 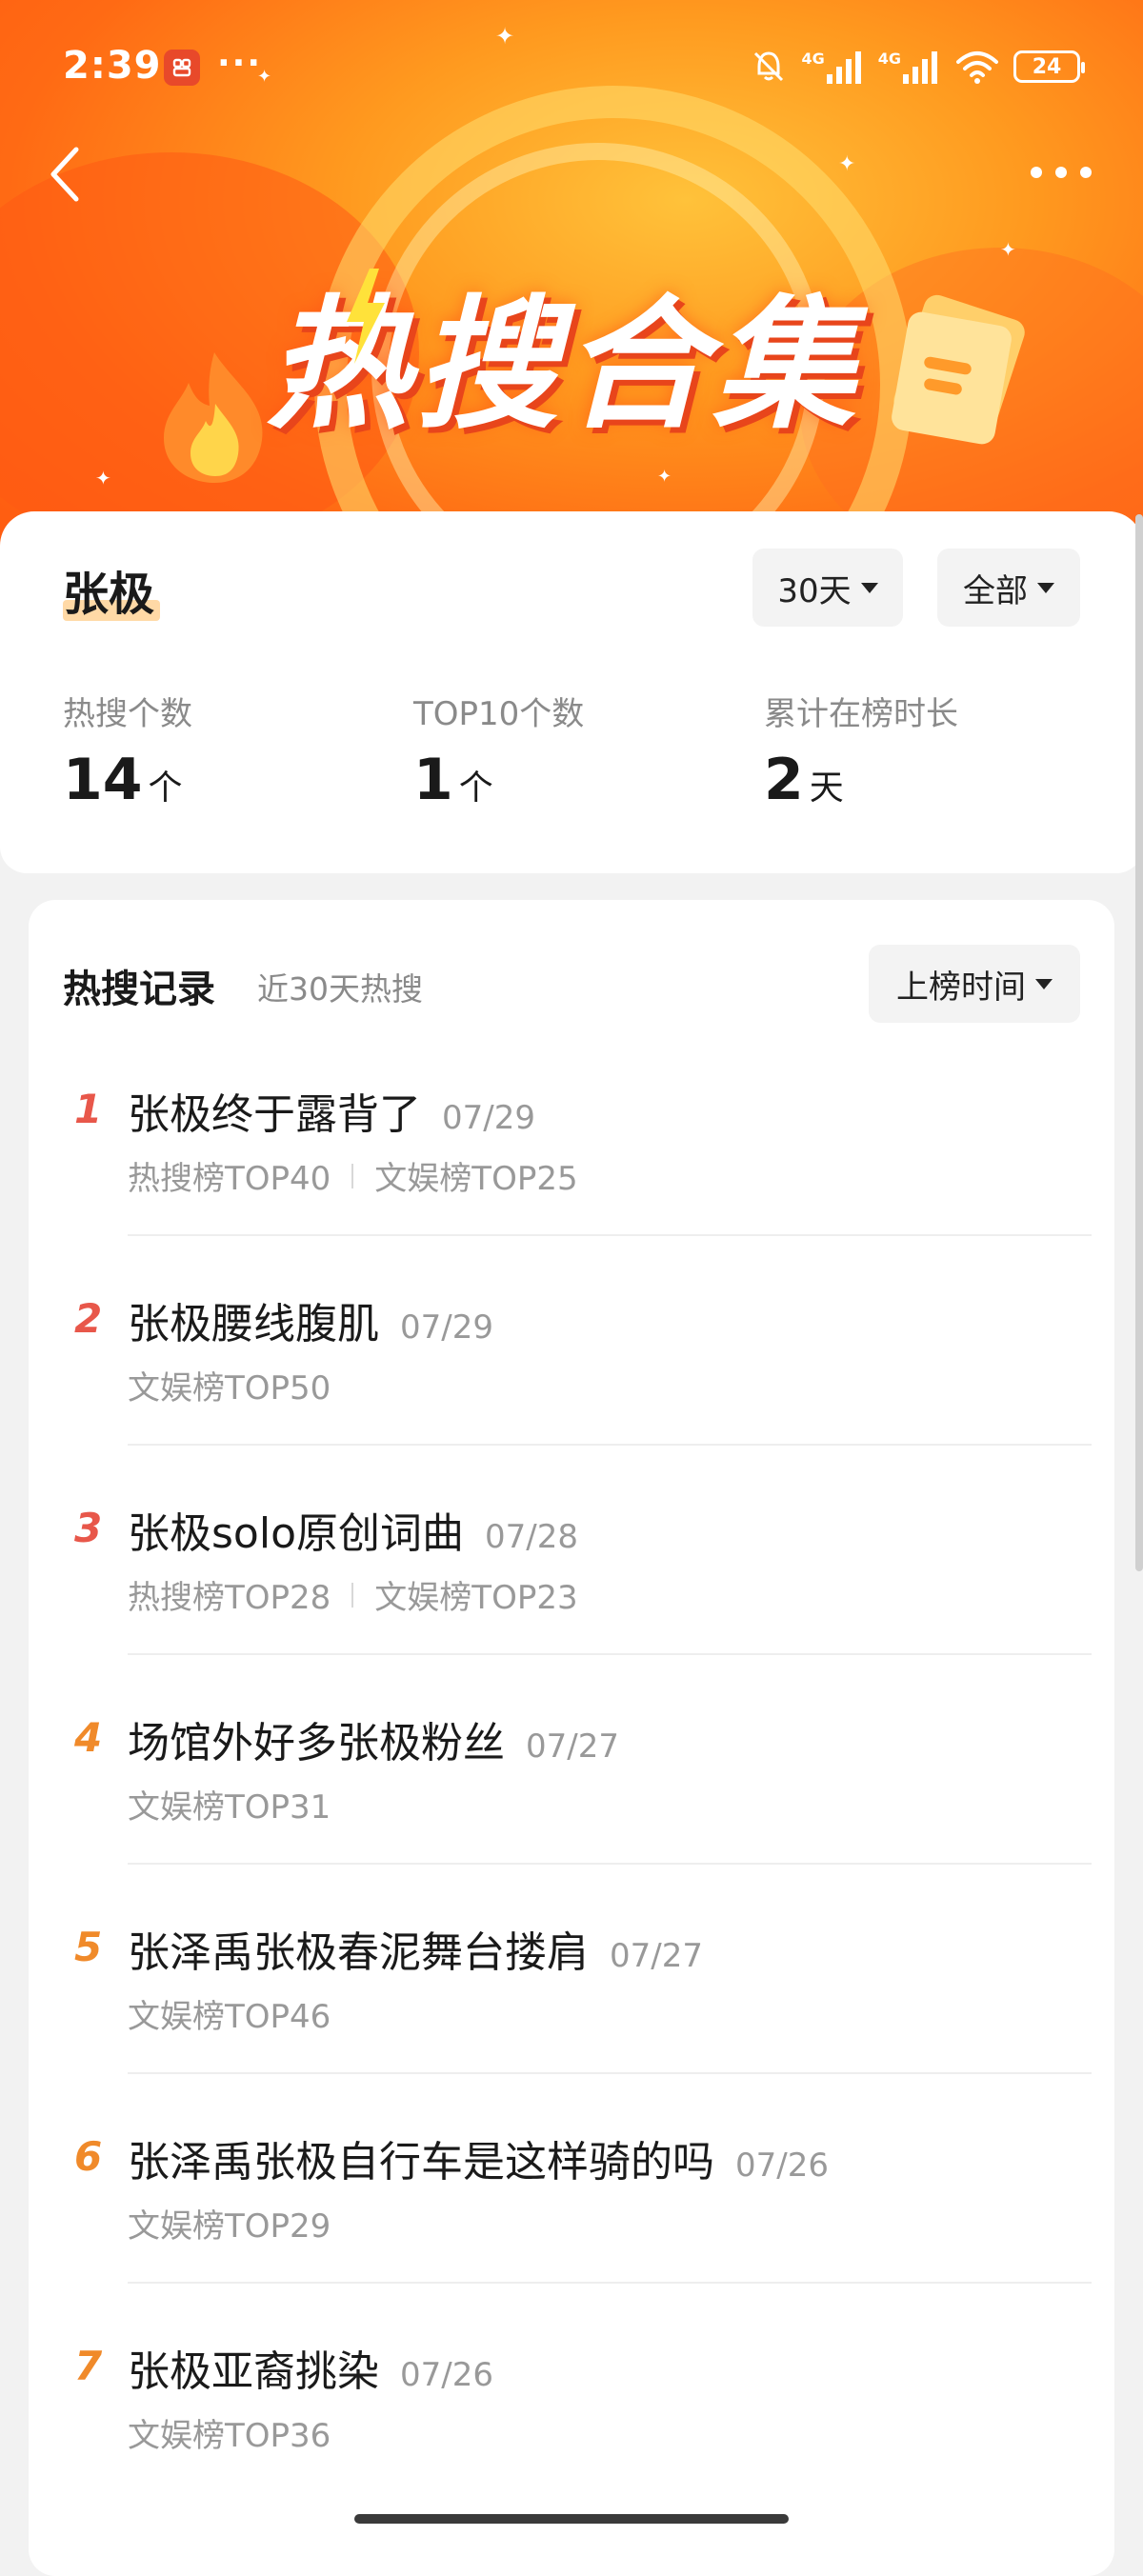 I want to click on rank-number: 2, so click(x=88, y=1318).